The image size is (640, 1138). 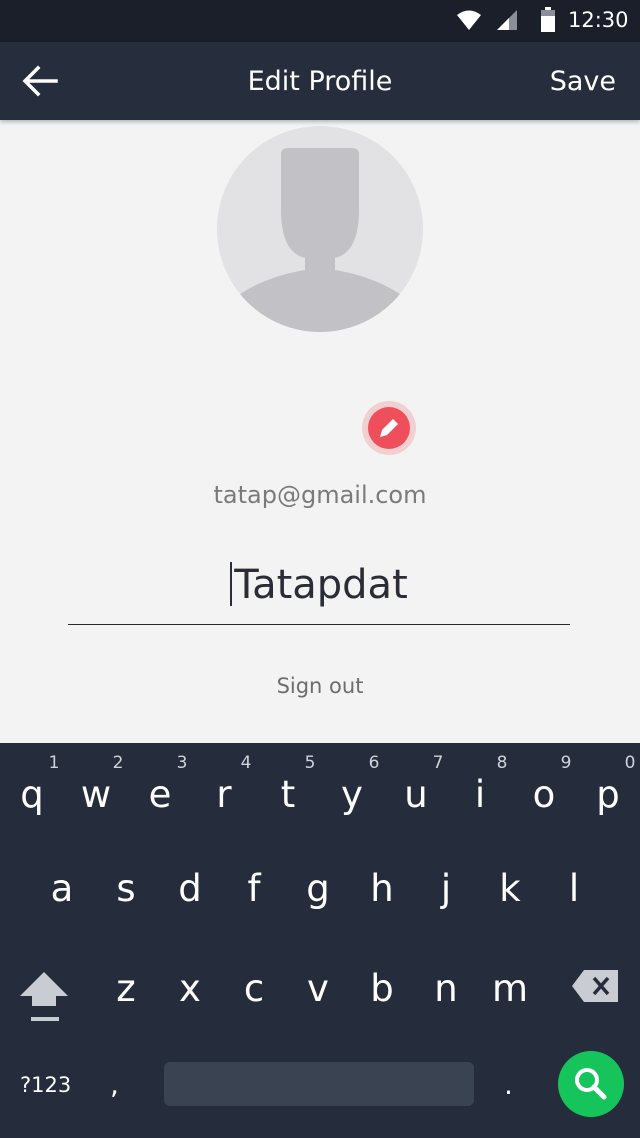 What do you see at coordinates (321, 585) in the screenshot?
I see `name-value: Tatapdat` at bounding box center [321, 585].